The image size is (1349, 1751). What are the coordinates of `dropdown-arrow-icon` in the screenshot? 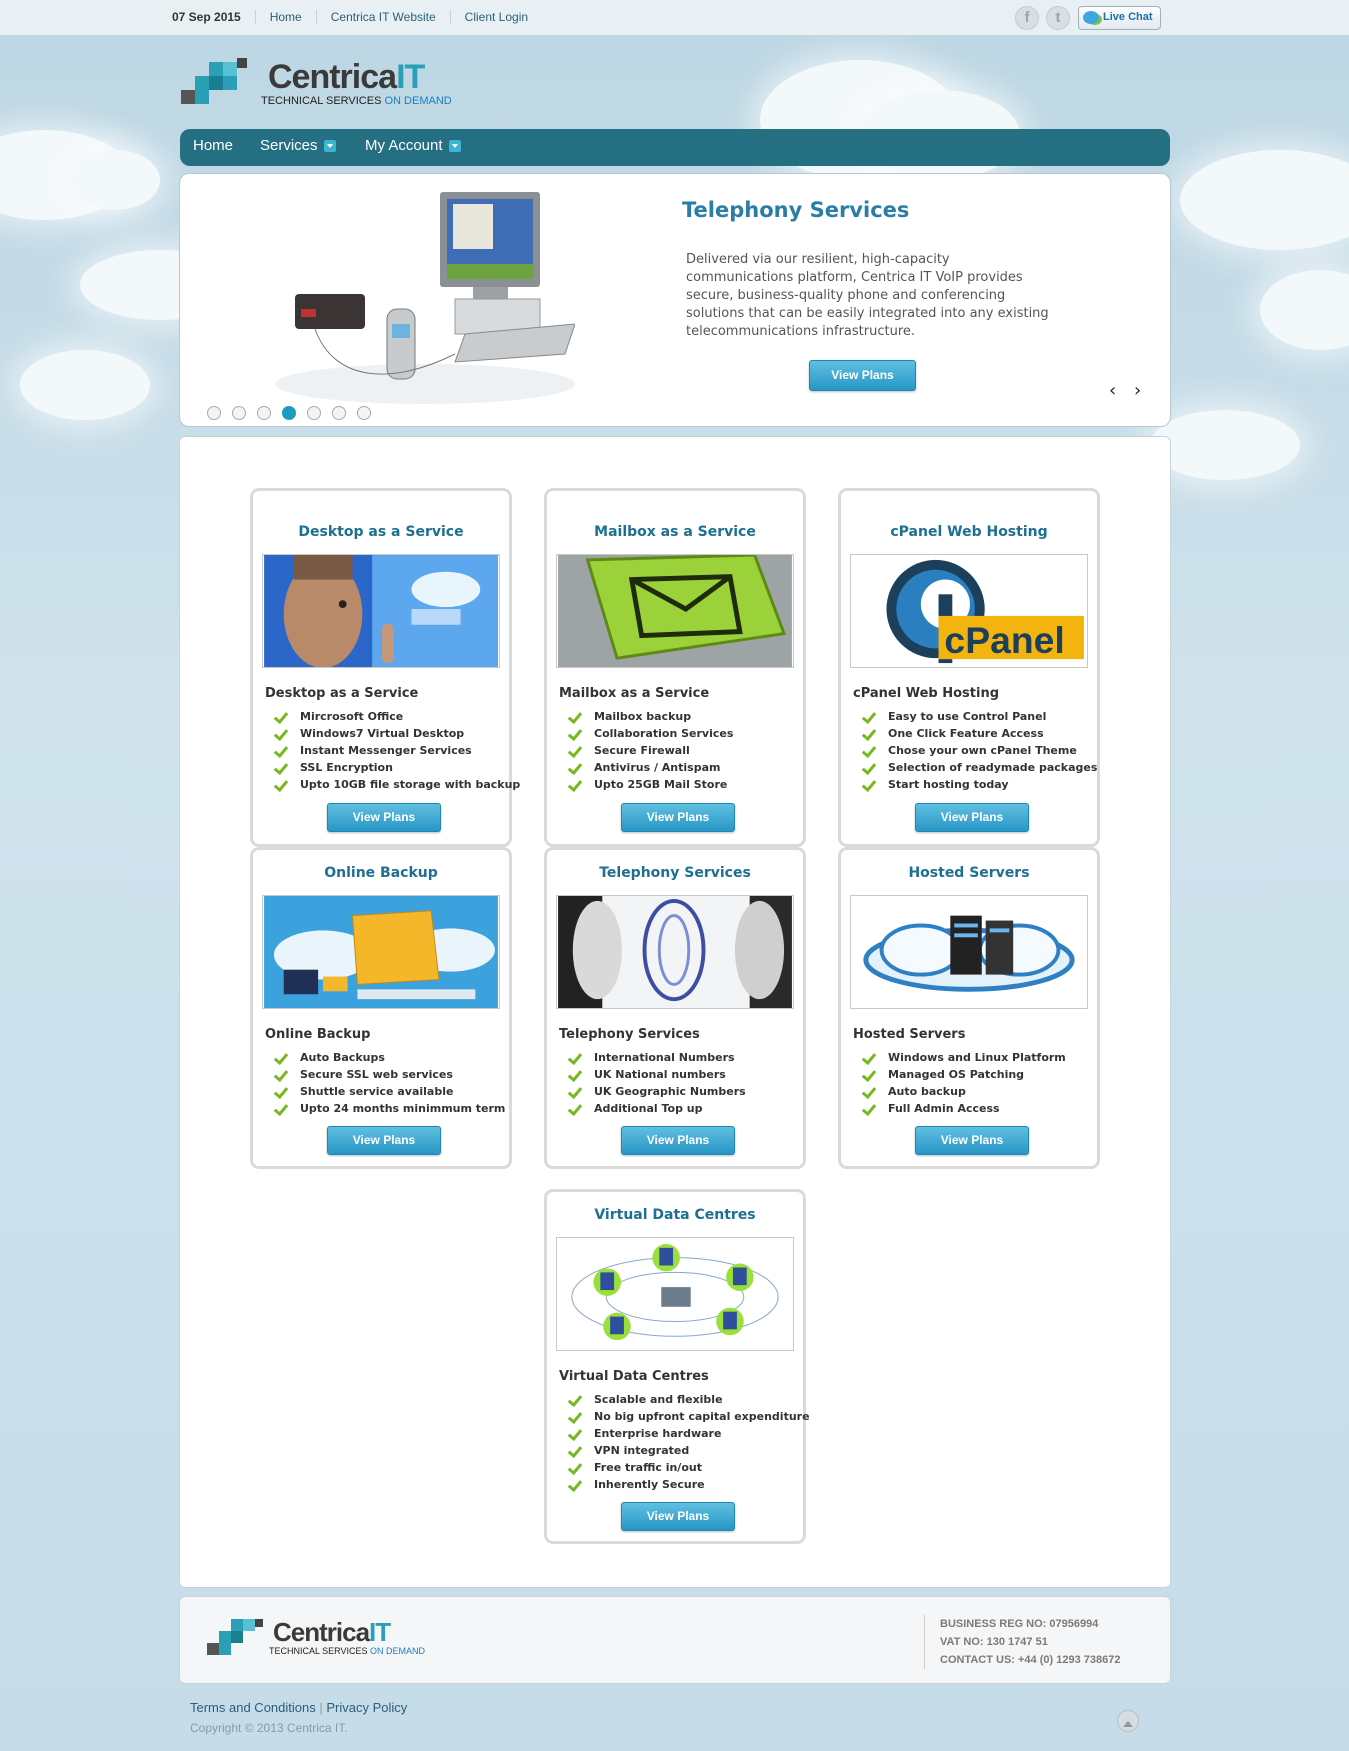 It's located at (329, 146).